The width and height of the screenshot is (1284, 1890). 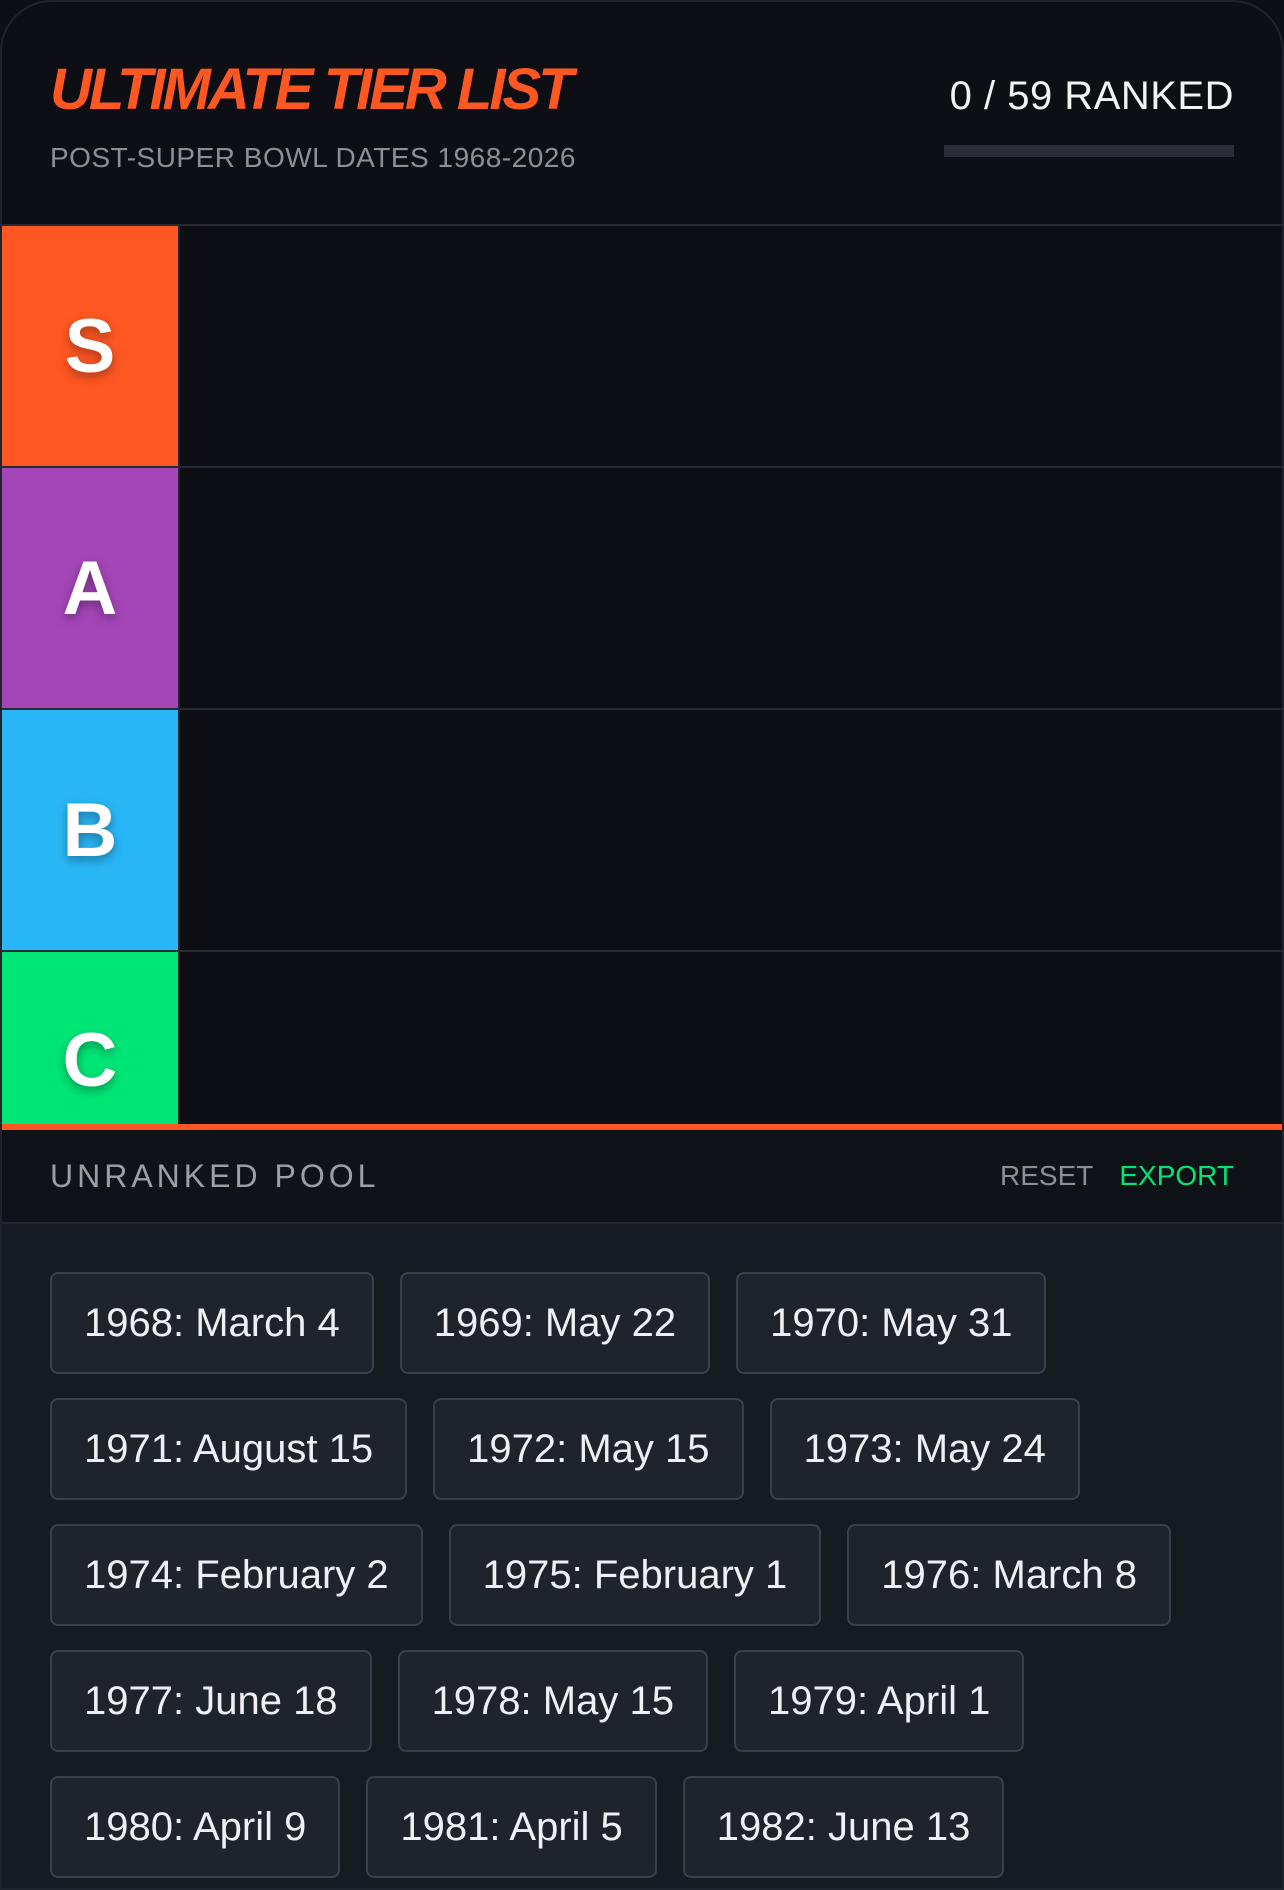 I want to click on date-chip: 1977: June 18, so click(x=211, y=1701).